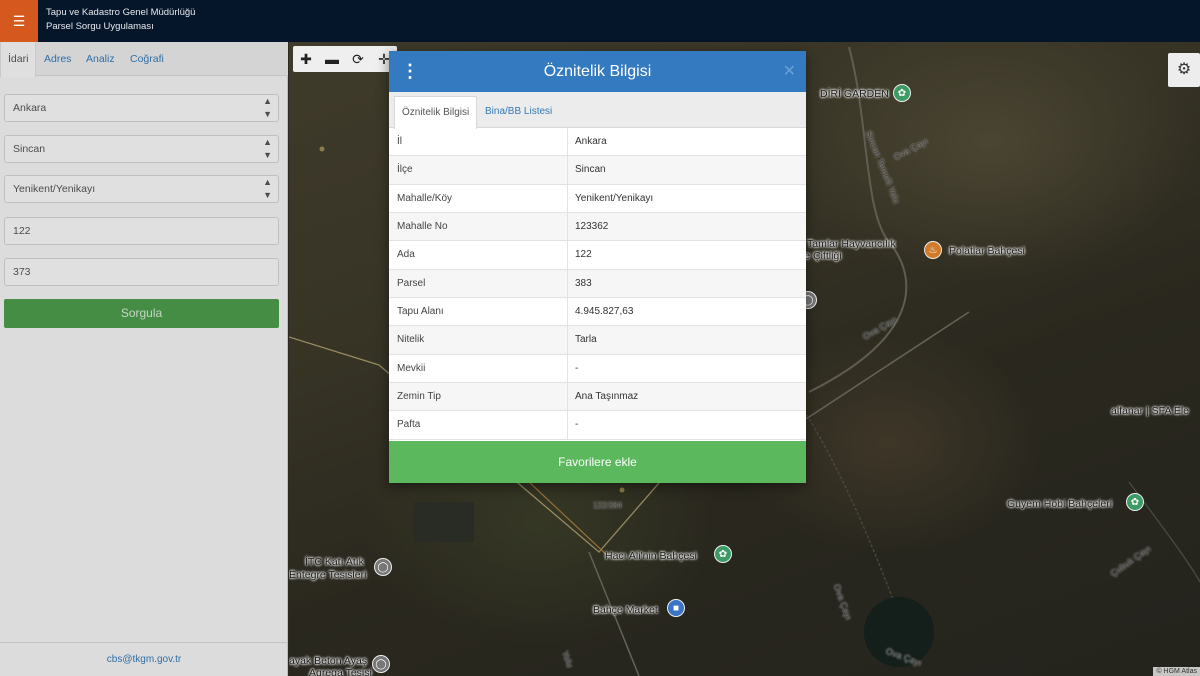 This screenshot has width=1200, height=676. What do you see at coordinates (141, 272) in the screenshot?
I see `parsel-input: 373` at bounding box center [141, 272].